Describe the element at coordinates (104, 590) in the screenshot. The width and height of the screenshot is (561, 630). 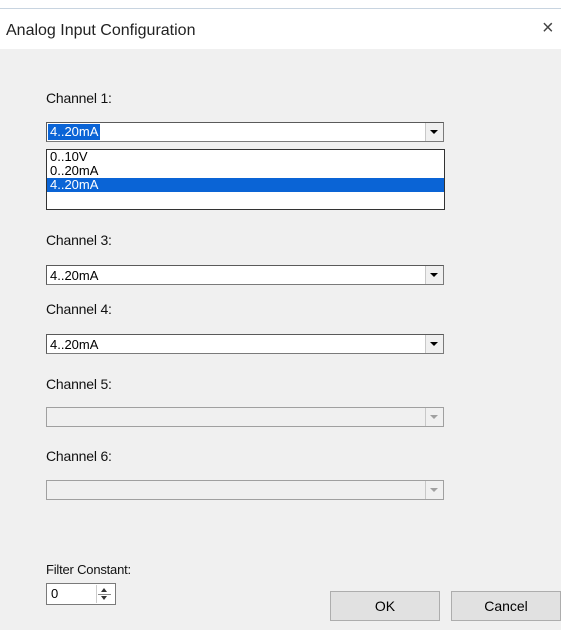
I see `spinner-up-icon` at that location.